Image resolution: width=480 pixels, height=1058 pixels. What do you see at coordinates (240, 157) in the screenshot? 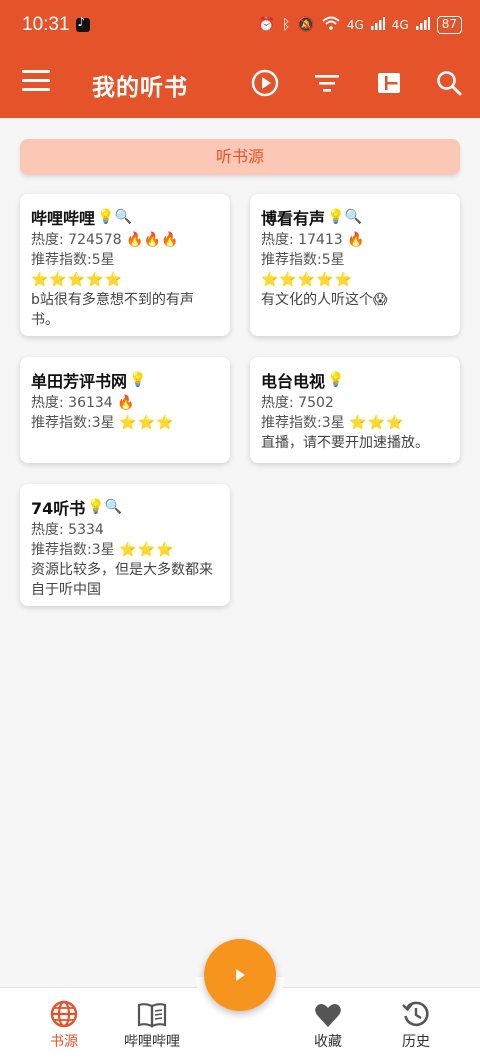
I see `section-header: 听书源` at bounding box center [240, 157].